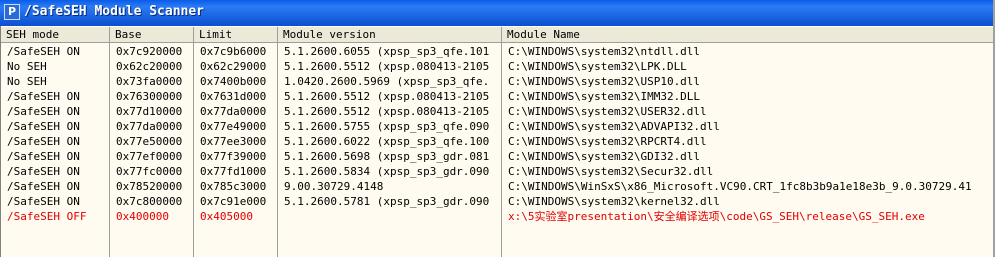  Describe the element at coordinates (233, 51) in the screenshot. I see `limit-cell: 0x7c9b6000` at that location.